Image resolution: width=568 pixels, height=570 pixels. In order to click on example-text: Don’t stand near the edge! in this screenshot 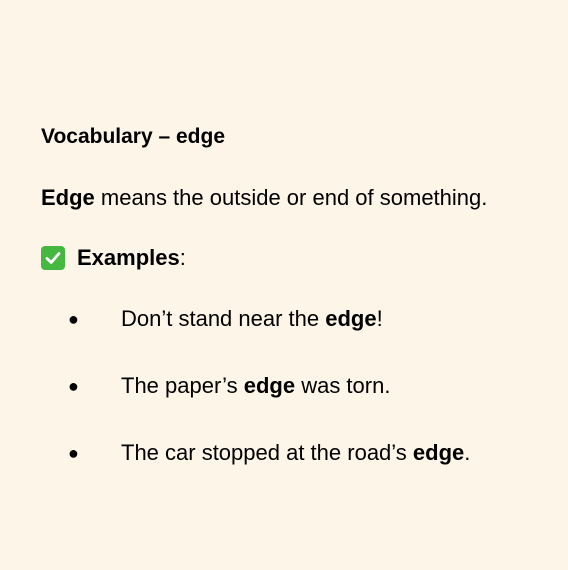, I will do `click(252, 319)`.